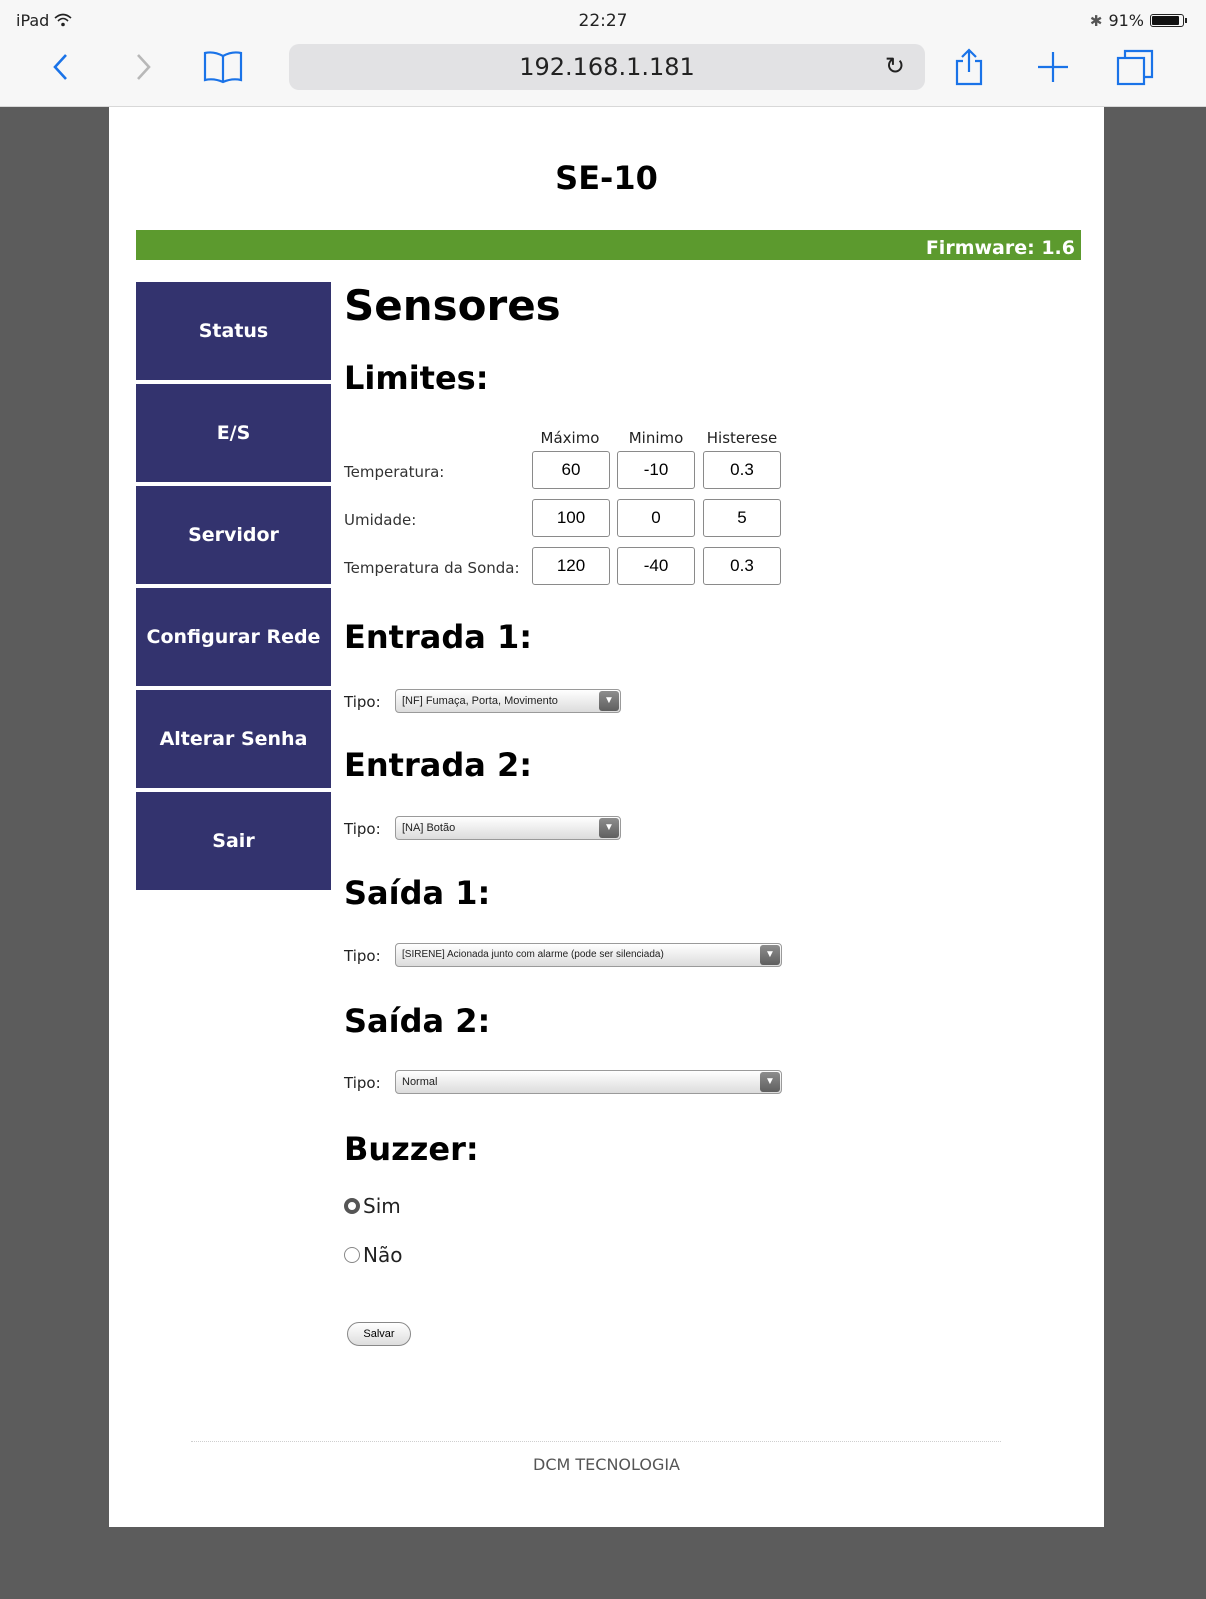  What do you see at coordinates (383, 1255) in the screenshot?
I see `radio-label: Não` at bounding box center [383, 1255].